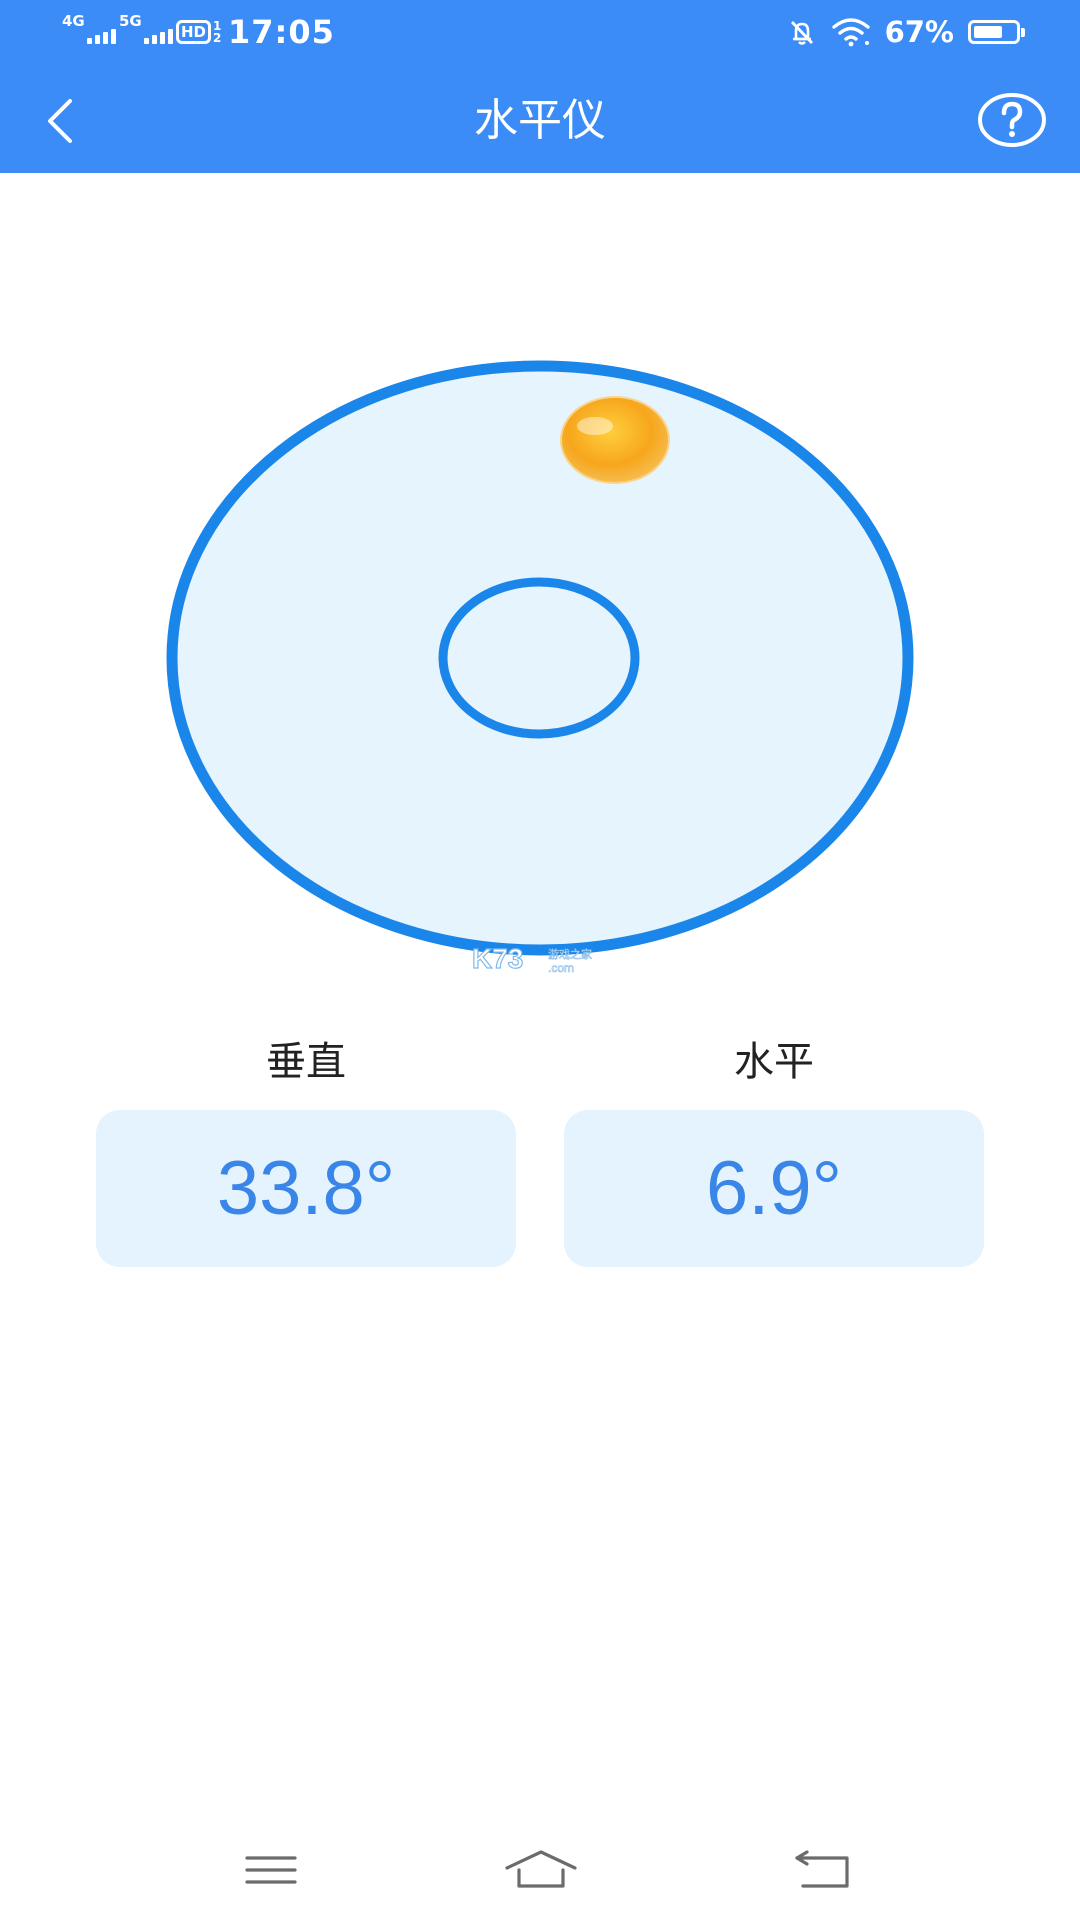 The height and width of the screenshot is (1920, 1080). I want to click on watermark-domain: .com, so click(561, 968).